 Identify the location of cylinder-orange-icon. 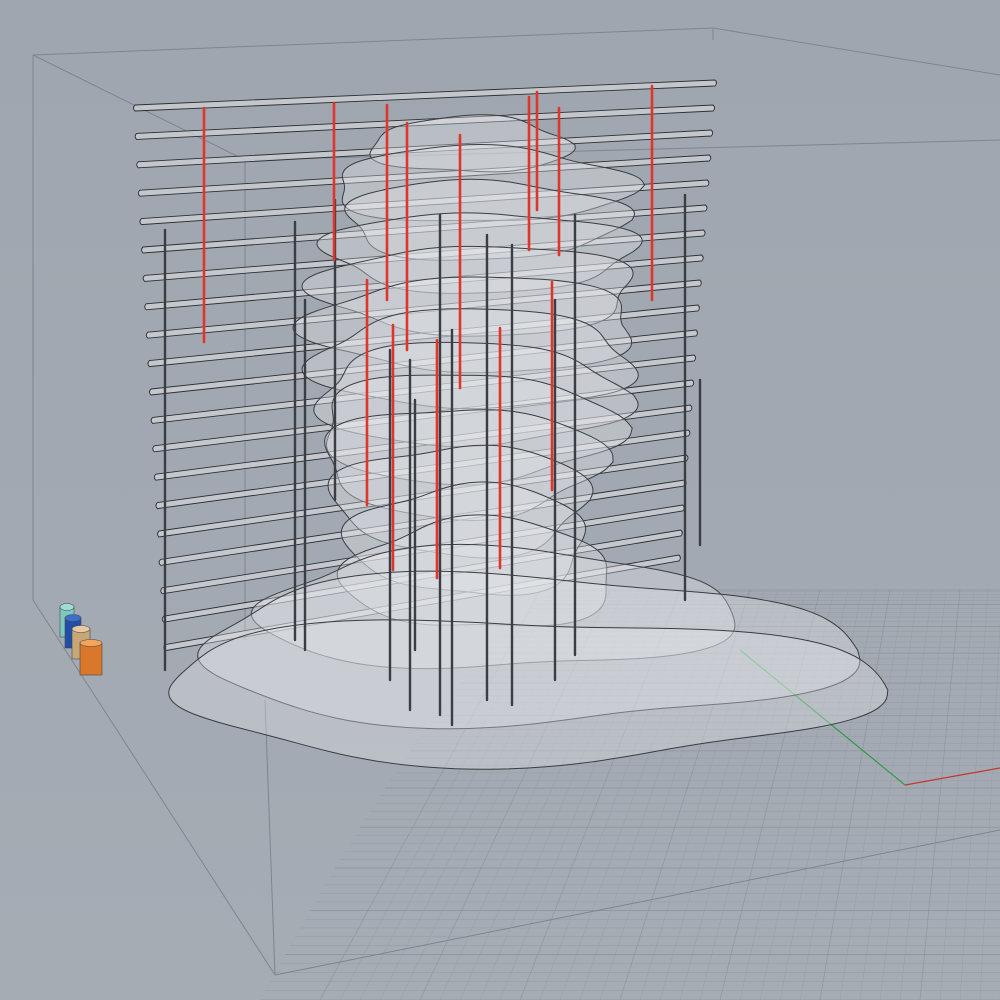
(91, 657).